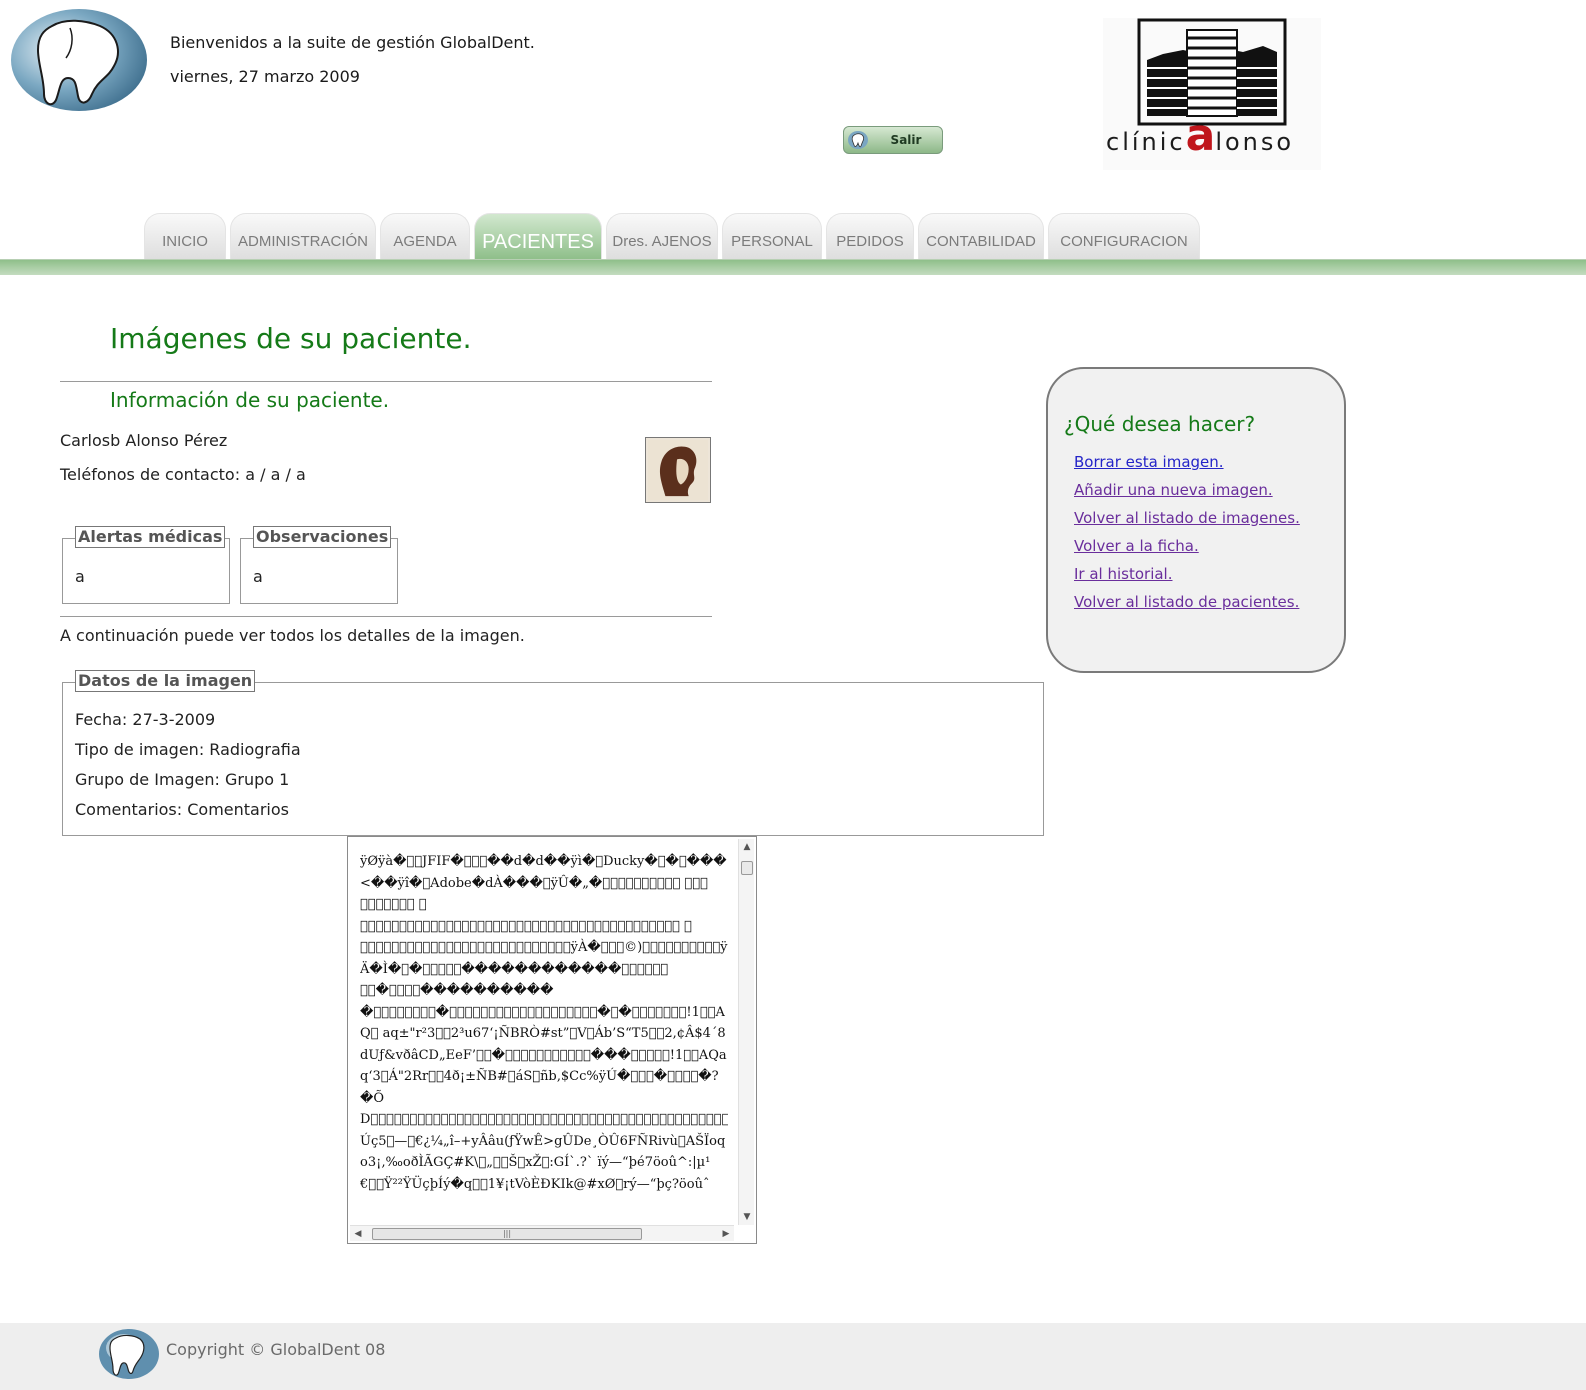  What do you see at coordinates (906, 140) in the screenshot?
I see `logout-label: Salir` at bounding box center [906, 140].